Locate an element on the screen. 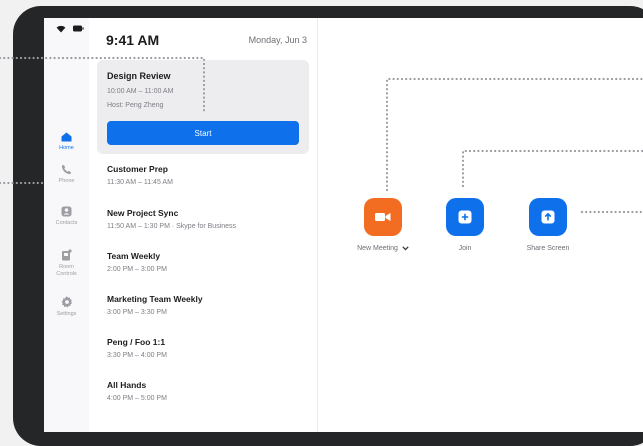  status-bar is located at coordinates (70, 30).